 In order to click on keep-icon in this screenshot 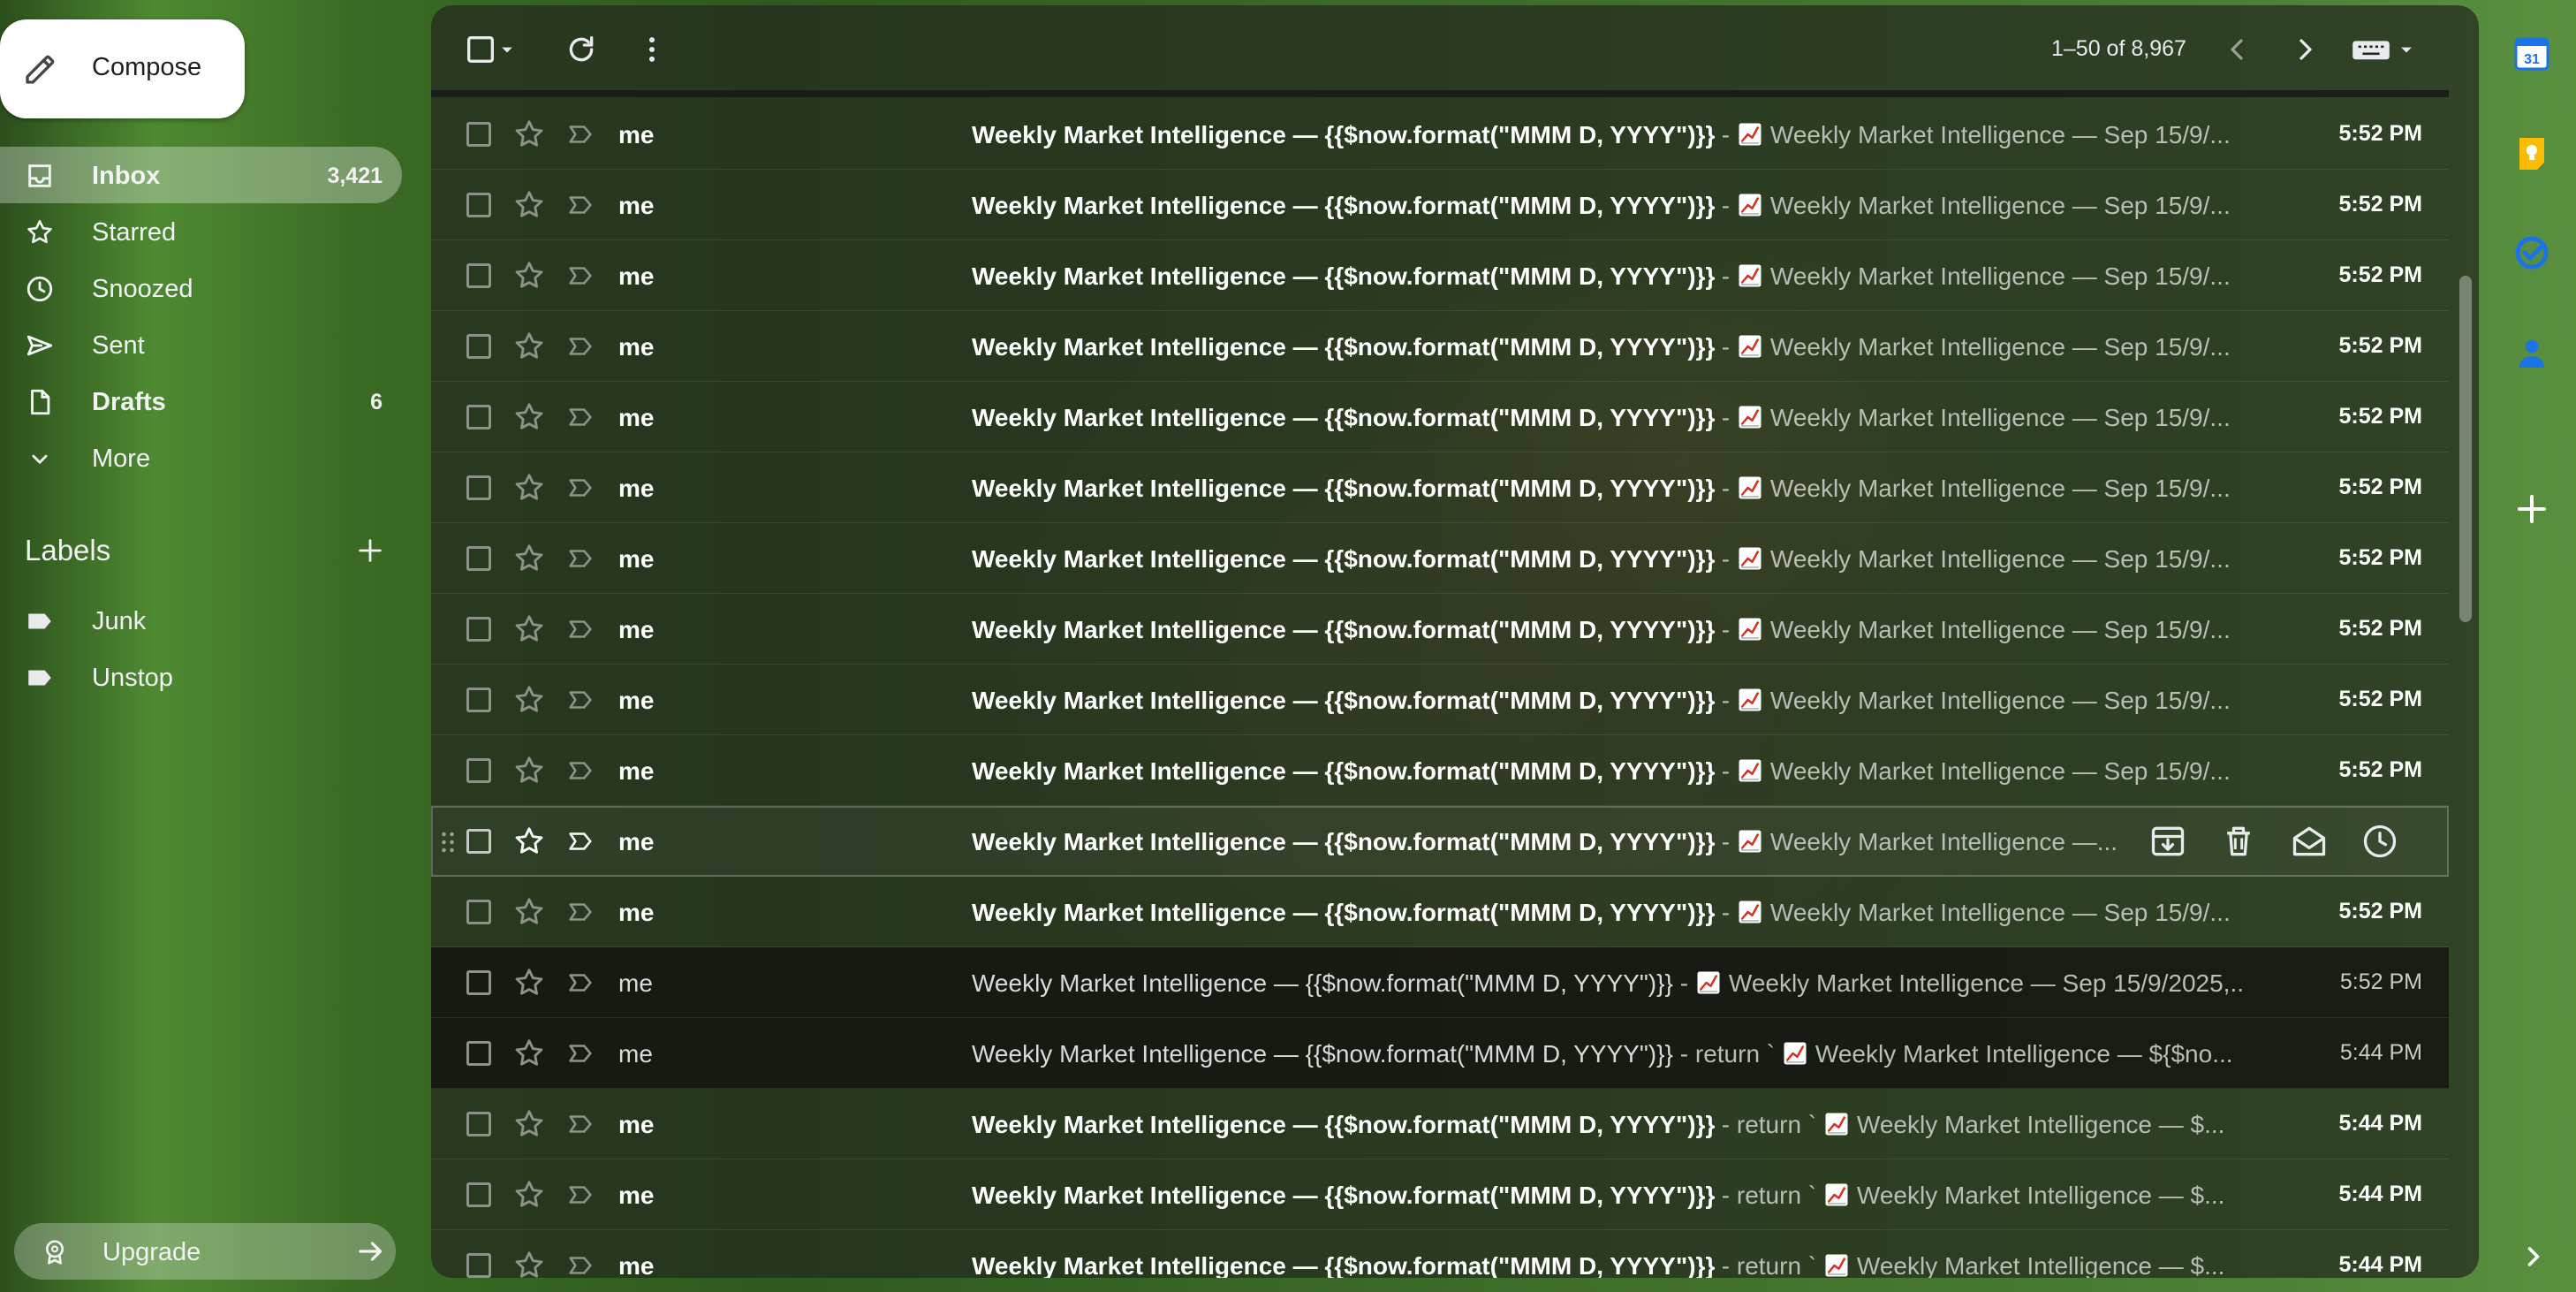, I will do `click(2532, 154)`.